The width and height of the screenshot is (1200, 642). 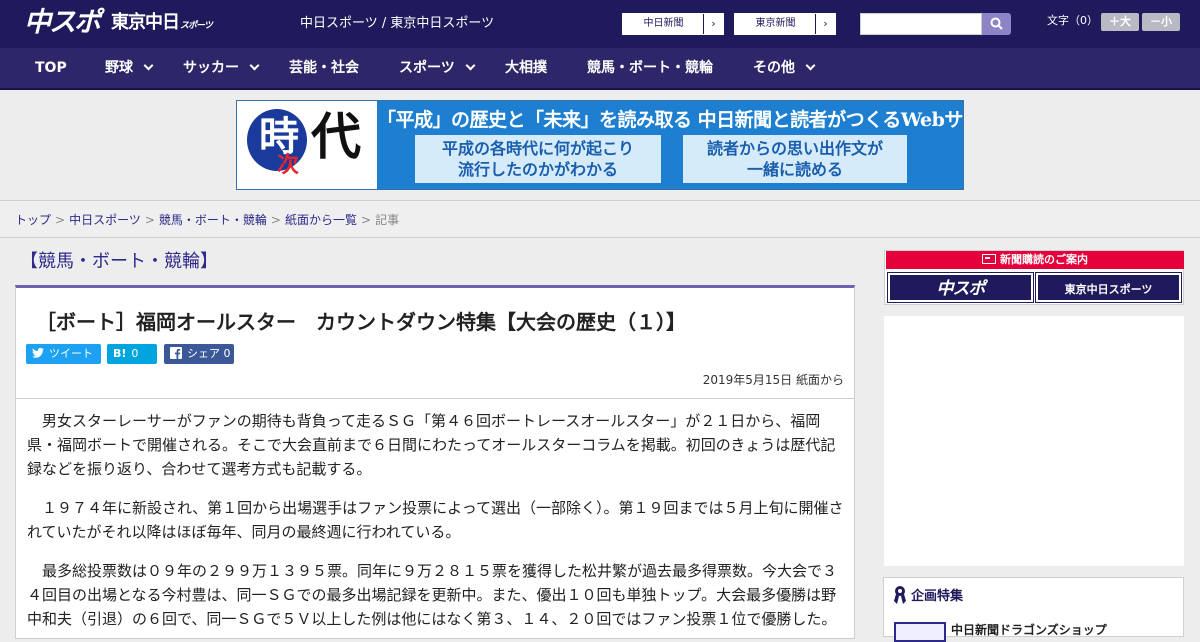 I want to click on ribbon-icon, so click(x=900, y=595).